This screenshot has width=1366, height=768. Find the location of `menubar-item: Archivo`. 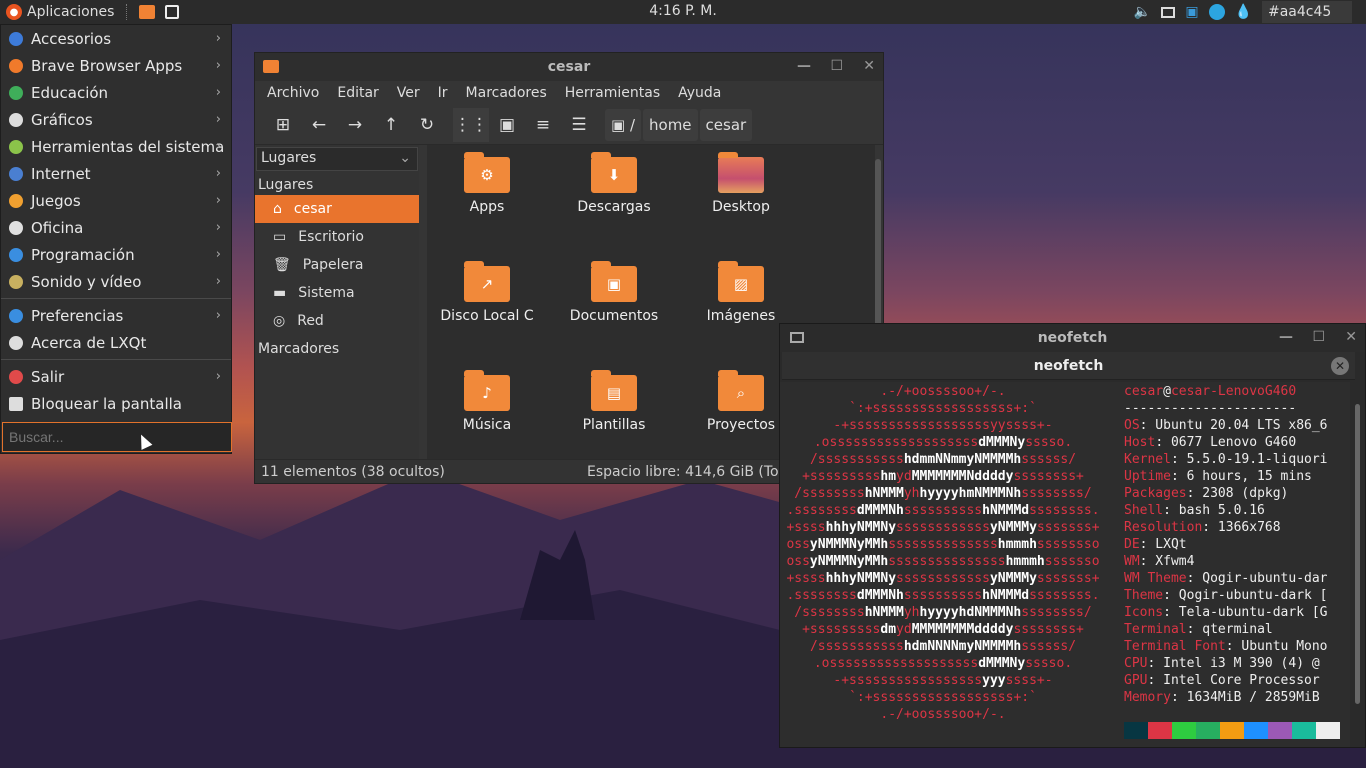

menubar-item: Archivo is located at coordinates (293, 93).